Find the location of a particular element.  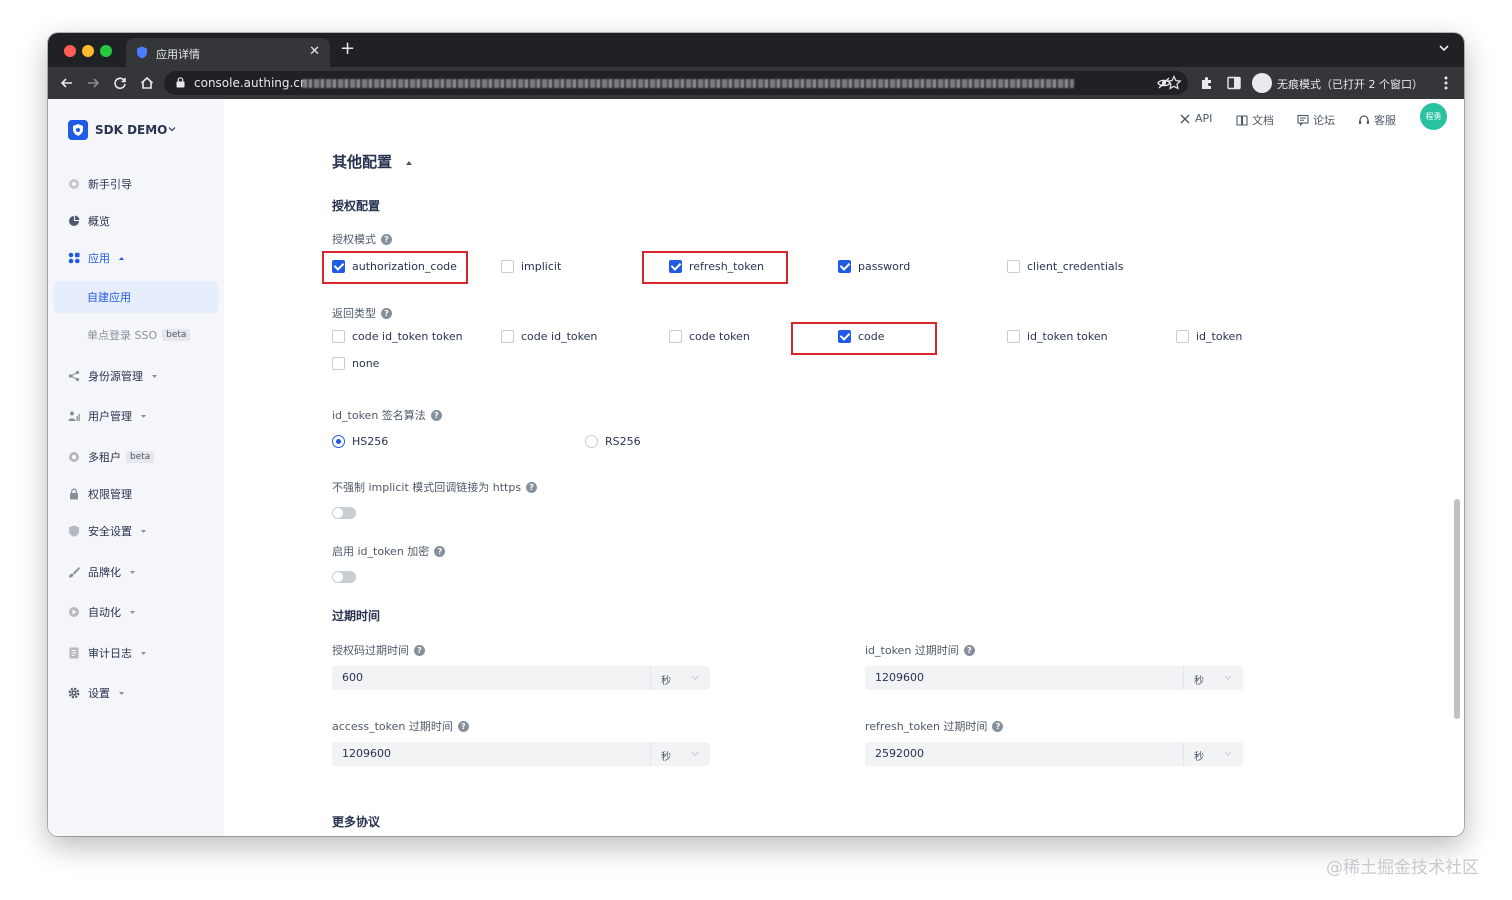

sidebar-item-multi-tenant: 多租户 beta is located at coordinates (111, 457).